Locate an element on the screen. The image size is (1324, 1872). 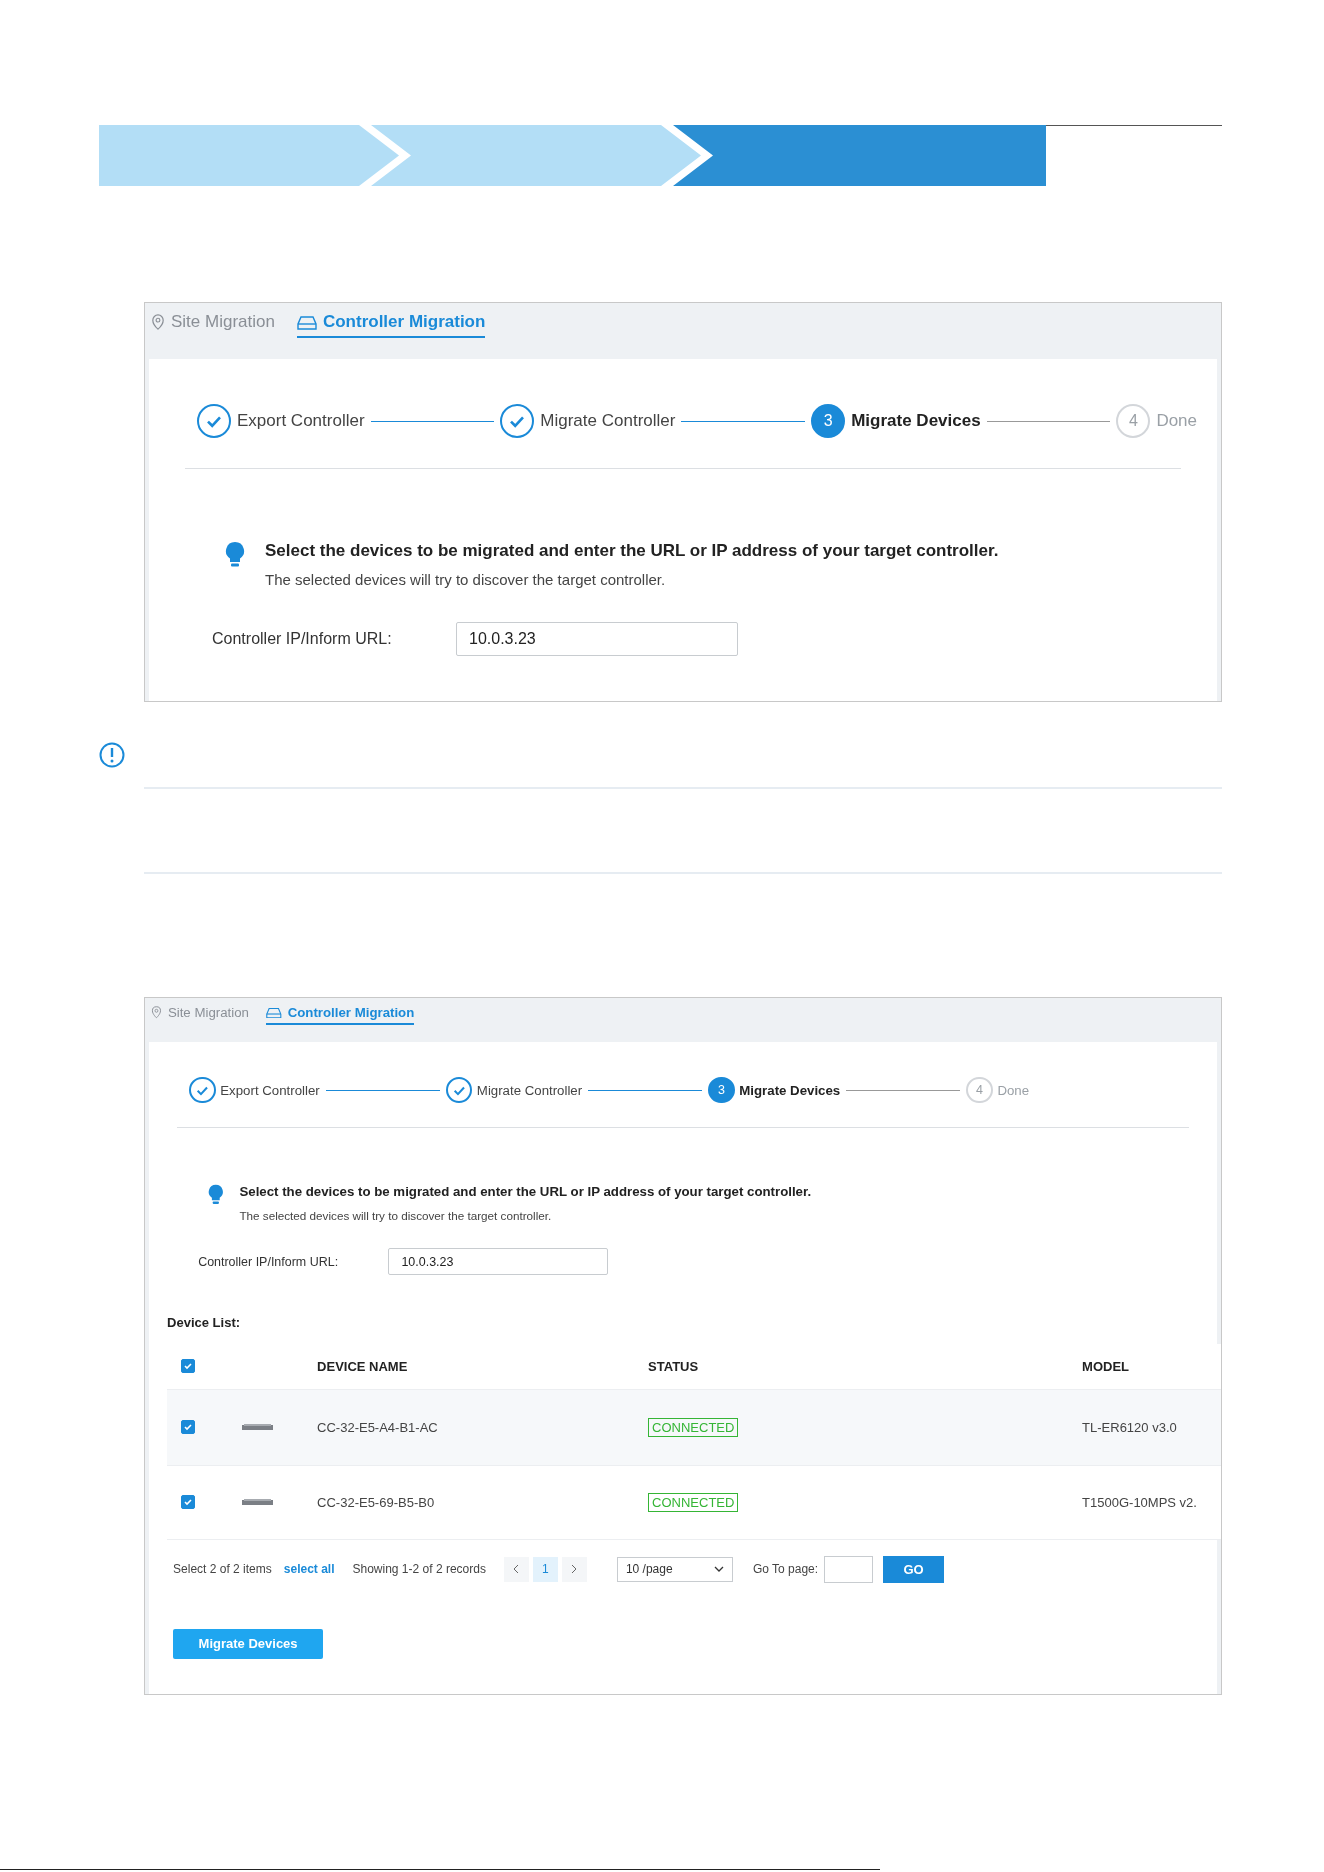
column-header: STATUS is located at coordinates (674, 1366).